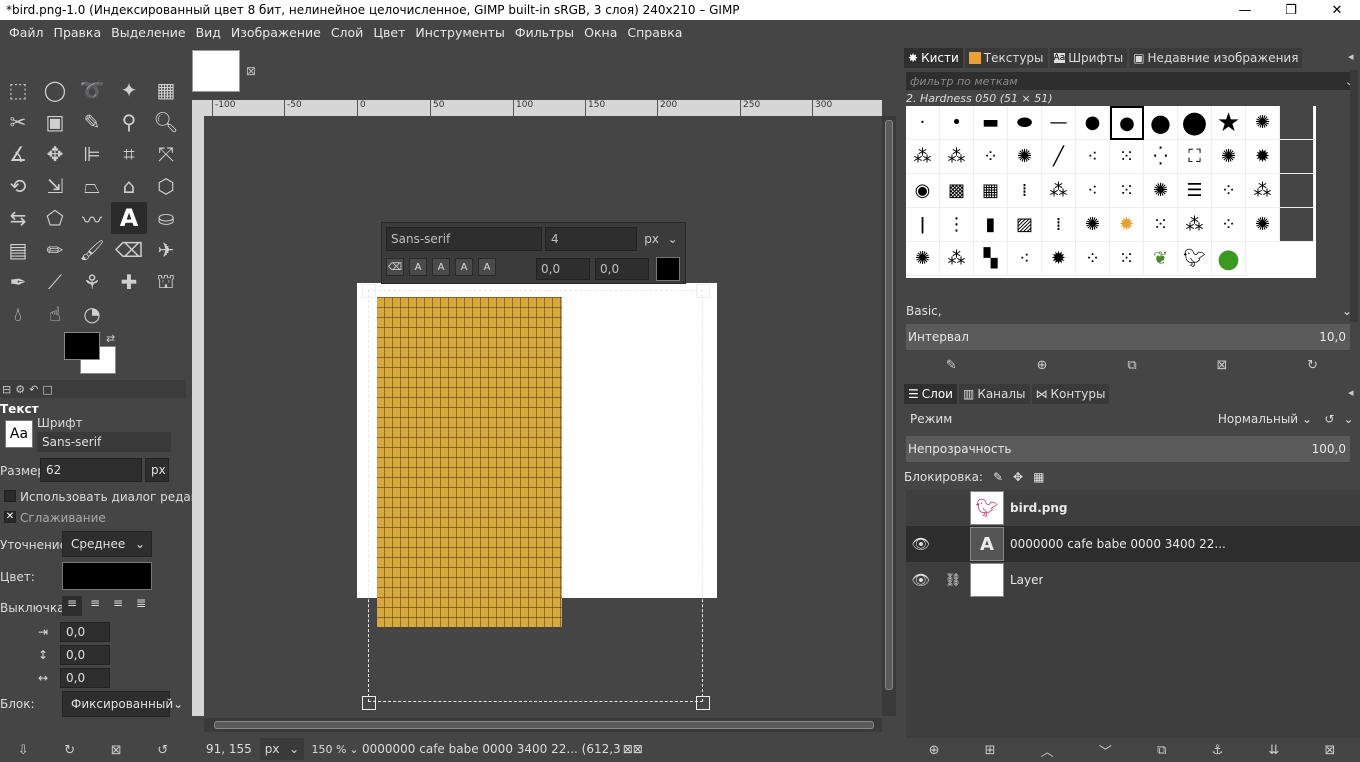 This screenshot has width=1360, height=762. What do you see at coordinates (18, 122) in the screenshot?
I see `scissors-icon: ✂` at bounding box center [18, 122].